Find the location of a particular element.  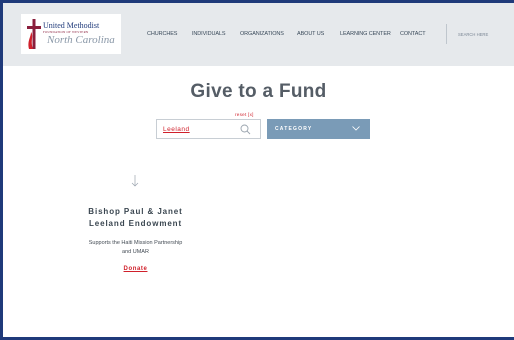

category-dropdown-label: CATEGORY is located at coordinates (294, 129).